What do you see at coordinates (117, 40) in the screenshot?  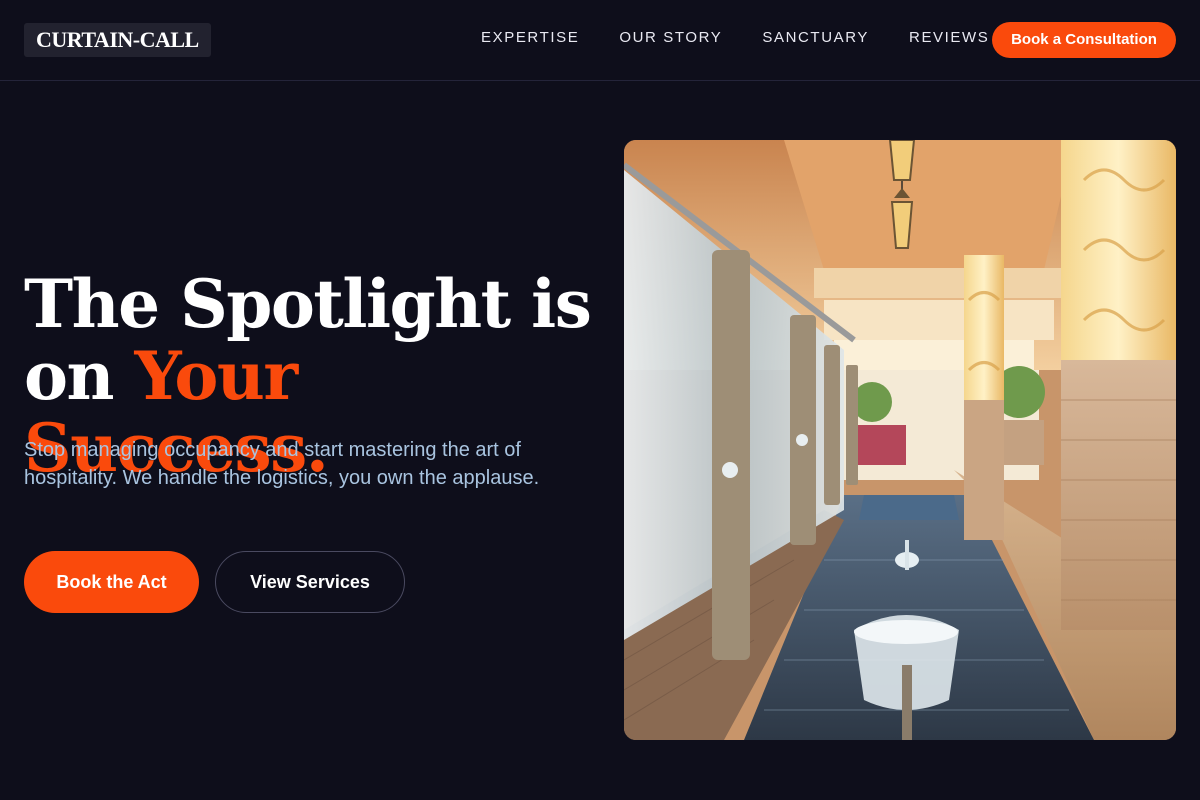 I see `logo: CURTAIN-CALL` at bounding box center [117, 40].